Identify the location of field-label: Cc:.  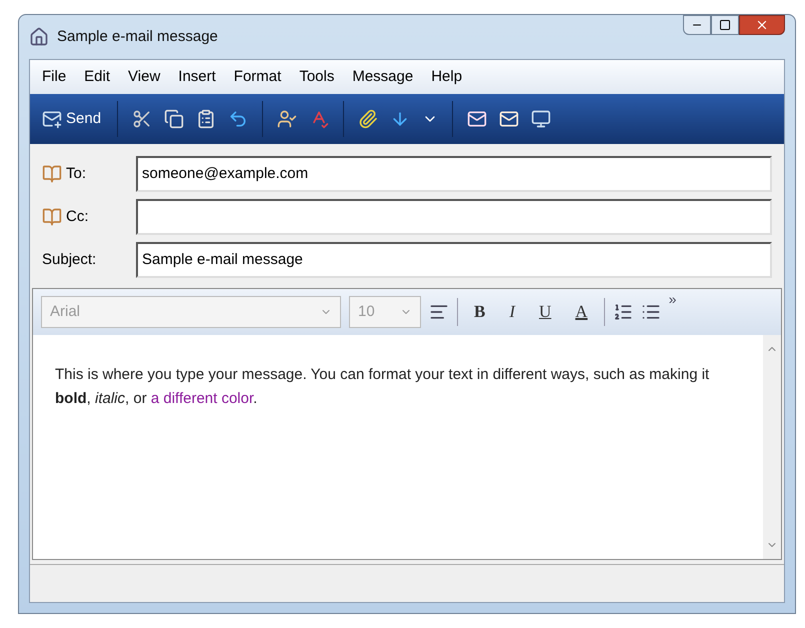
(77, 216).